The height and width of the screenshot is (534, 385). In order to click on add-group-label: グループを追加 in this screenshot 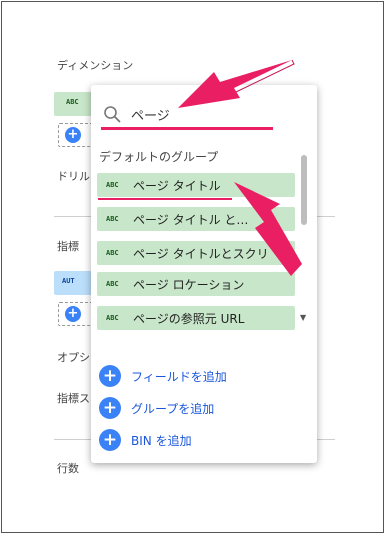, I will do `click(173, 409)`.